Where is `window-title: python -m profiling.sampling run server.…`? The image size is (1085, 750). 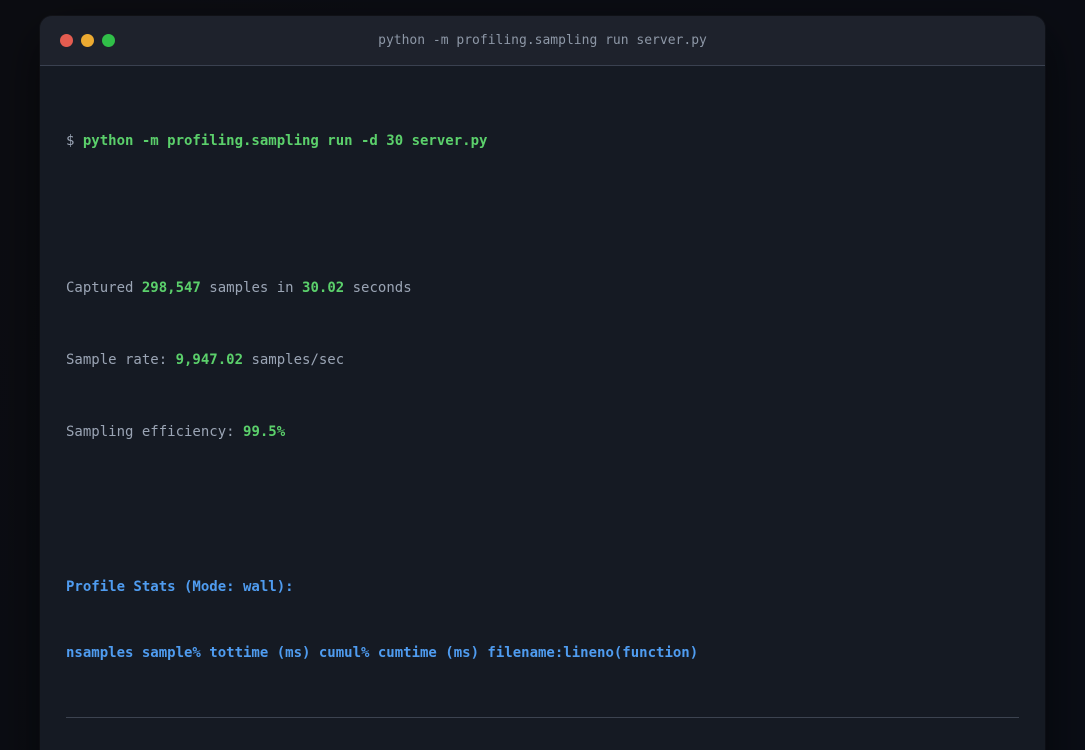 window-title: python -m profiling.sampling run server.… is located at coordinates (542, 40).